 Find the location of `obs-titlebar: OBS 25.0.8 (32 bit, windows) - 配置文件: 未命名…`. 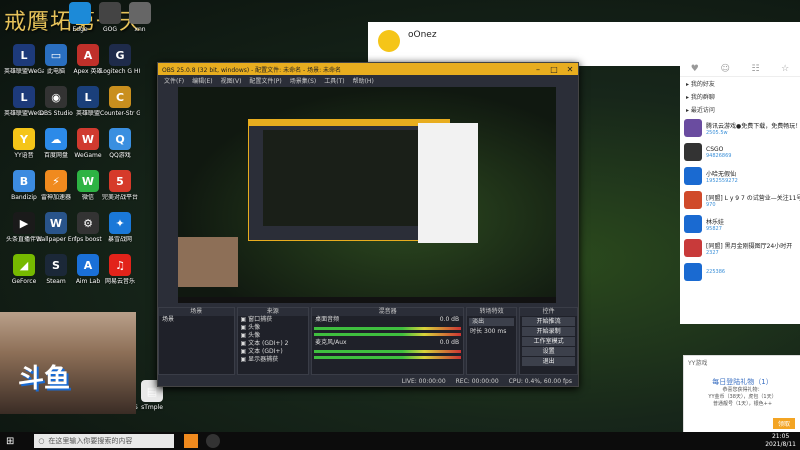

obs-titlebar: OBS 25.0.8 (32 bit, windows) - 配置文件: 未命名… is located at coordinates (368, 69).